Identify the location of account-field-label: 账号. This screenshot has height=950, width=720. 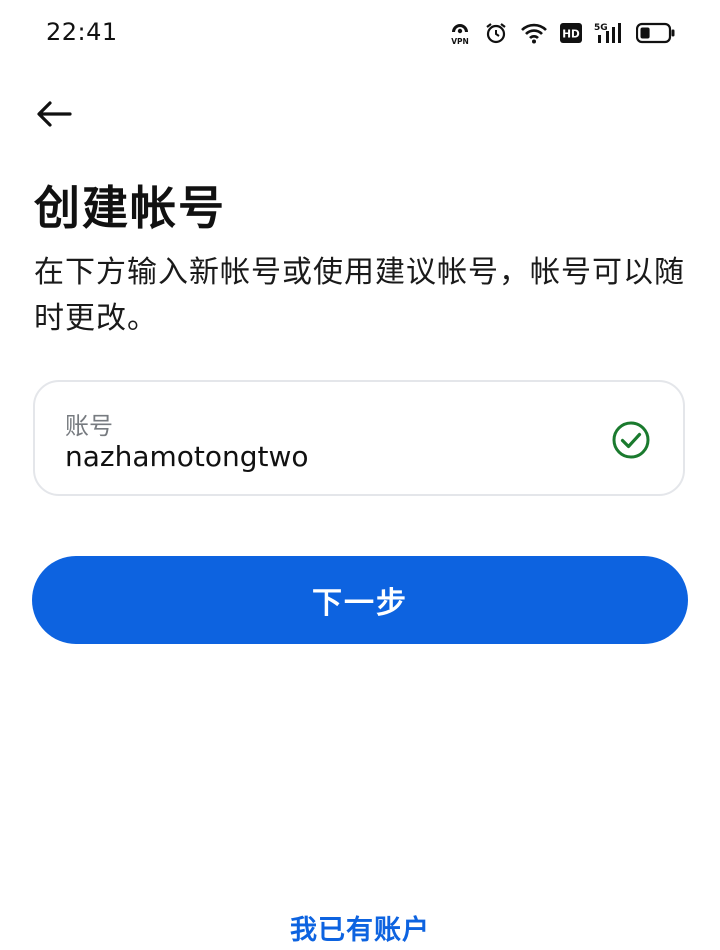
(89, 426).